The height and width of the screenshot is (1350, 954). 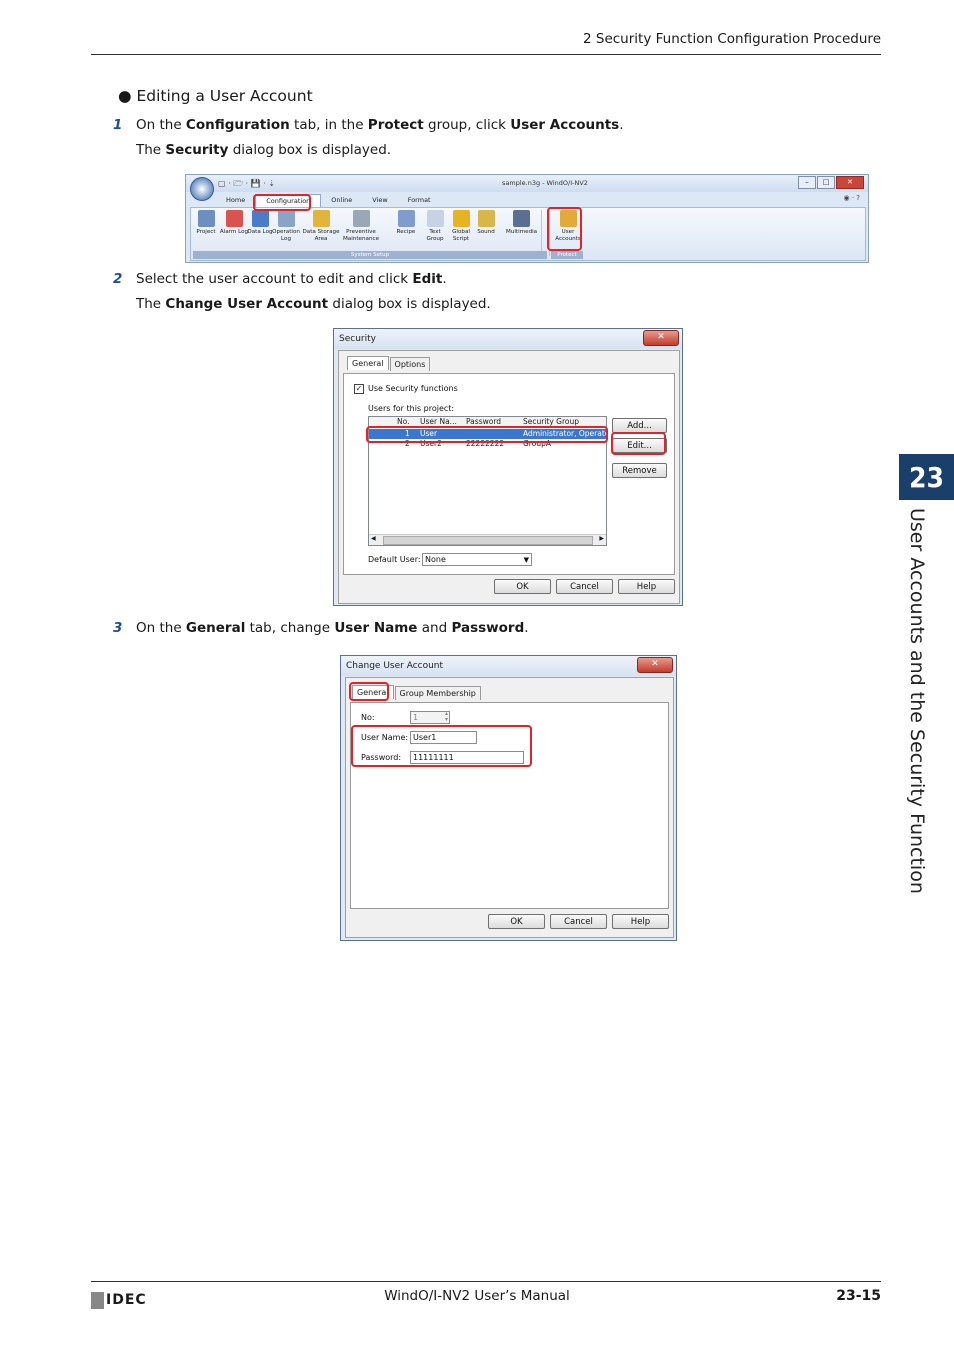 I want to click on ribbon-button-data-storage: Data Storage Area, so click(x=321, y=226).